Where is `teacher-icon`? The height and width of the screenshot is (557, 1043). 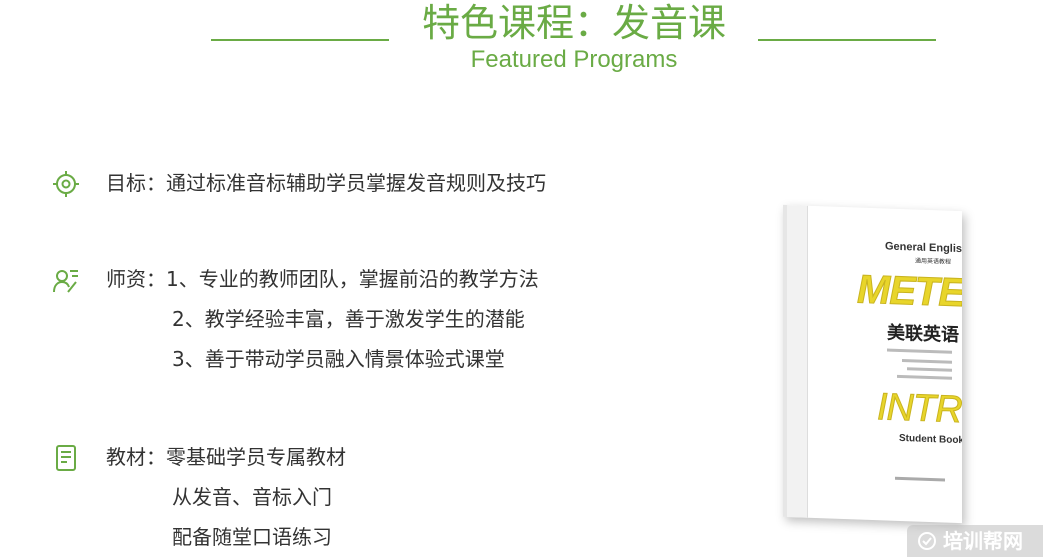
teacher-icon is located at coordinates (65, 281).